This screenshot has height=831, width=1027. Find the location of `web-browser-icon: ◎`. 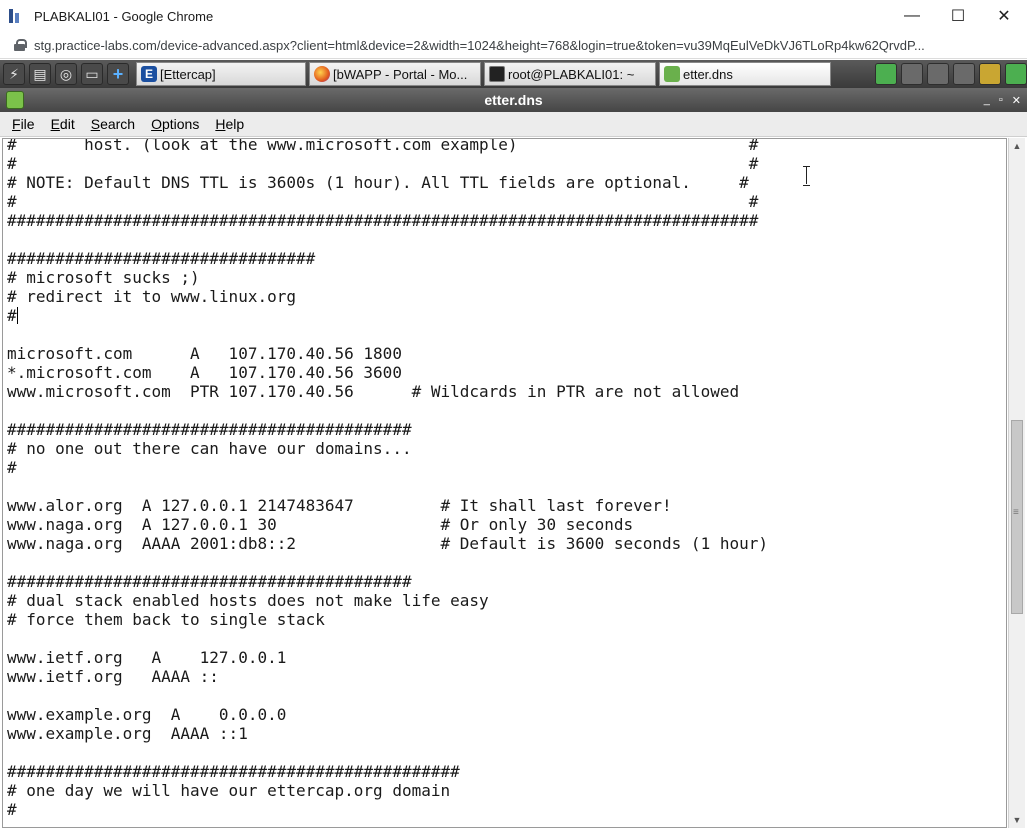

web-browser-icon: ◎ is located at coordinates (66, 74).